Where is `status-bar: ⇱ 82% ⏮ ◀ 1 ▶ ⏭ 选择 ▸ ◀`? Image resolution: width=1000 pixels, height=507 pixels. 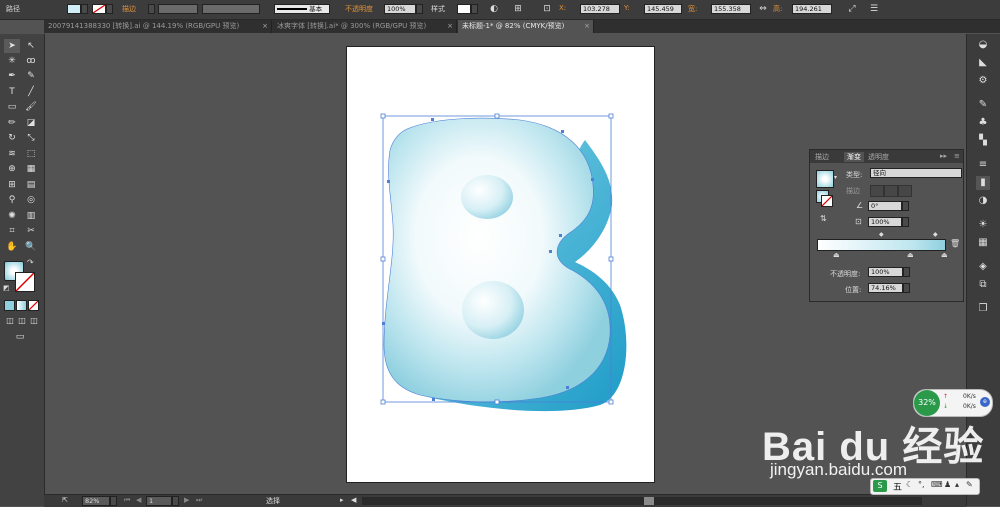 status-bar: ⇱ 82% ⏮ ◀ 1 ▶ ⏭ 选择 ▸ ◀ is located at coordinates (505, 500).